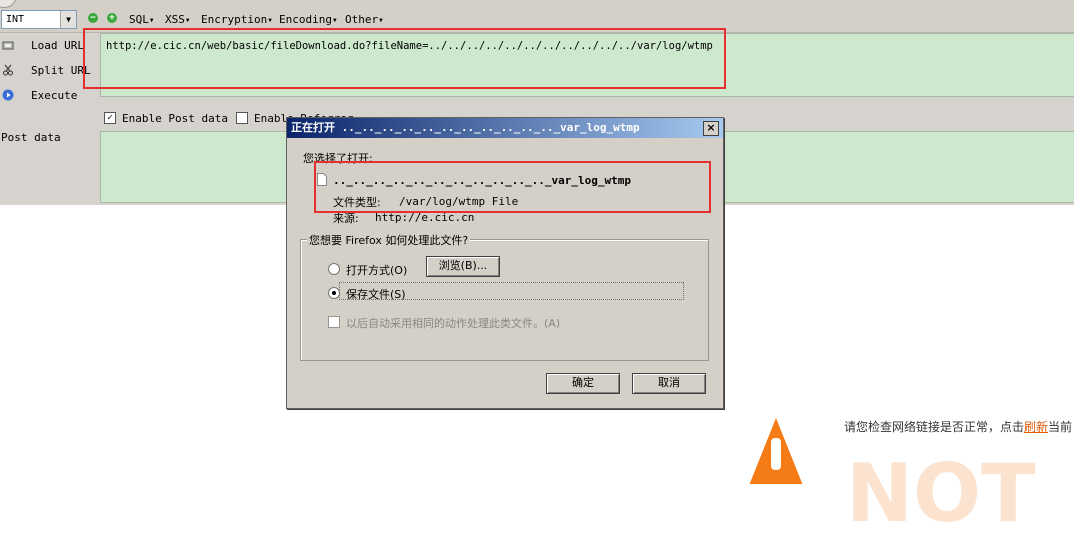 The image size is (1074, 540). What do you see at coordinates (139, 19) in the screenshot?
I see `menu-sql-label: SQL` at bounding box center [139, 19].